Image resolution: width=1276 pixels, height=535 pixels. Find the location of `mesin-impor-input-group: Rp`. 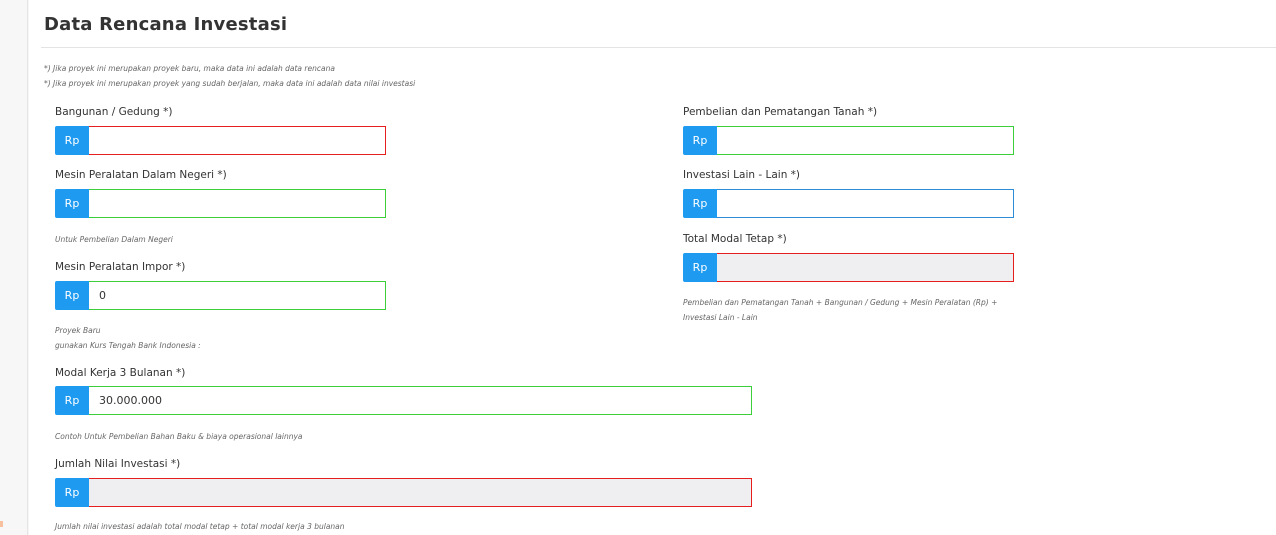

mesin-impor-input-group: Rp is located at coordinates (220, 295).